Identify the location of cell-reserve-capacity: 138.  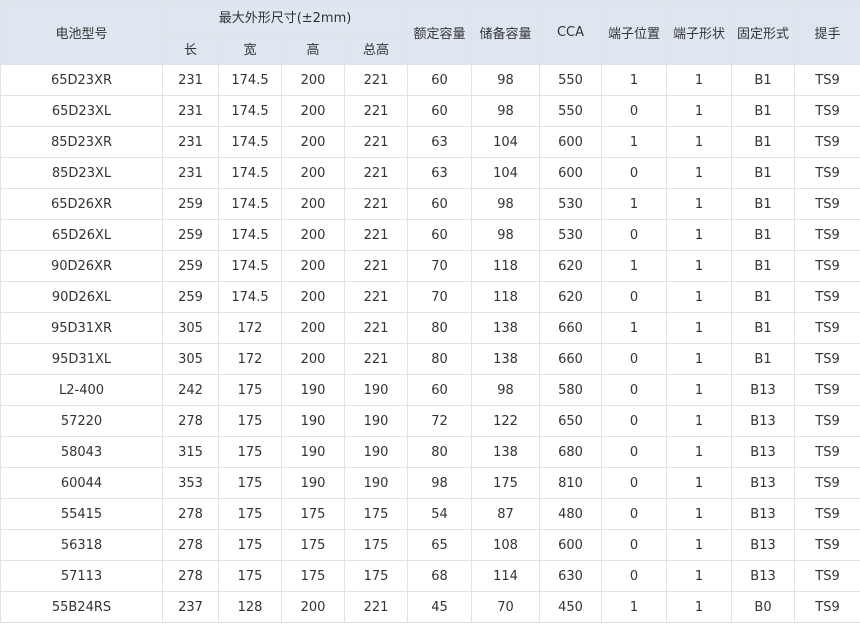
(506, 359).